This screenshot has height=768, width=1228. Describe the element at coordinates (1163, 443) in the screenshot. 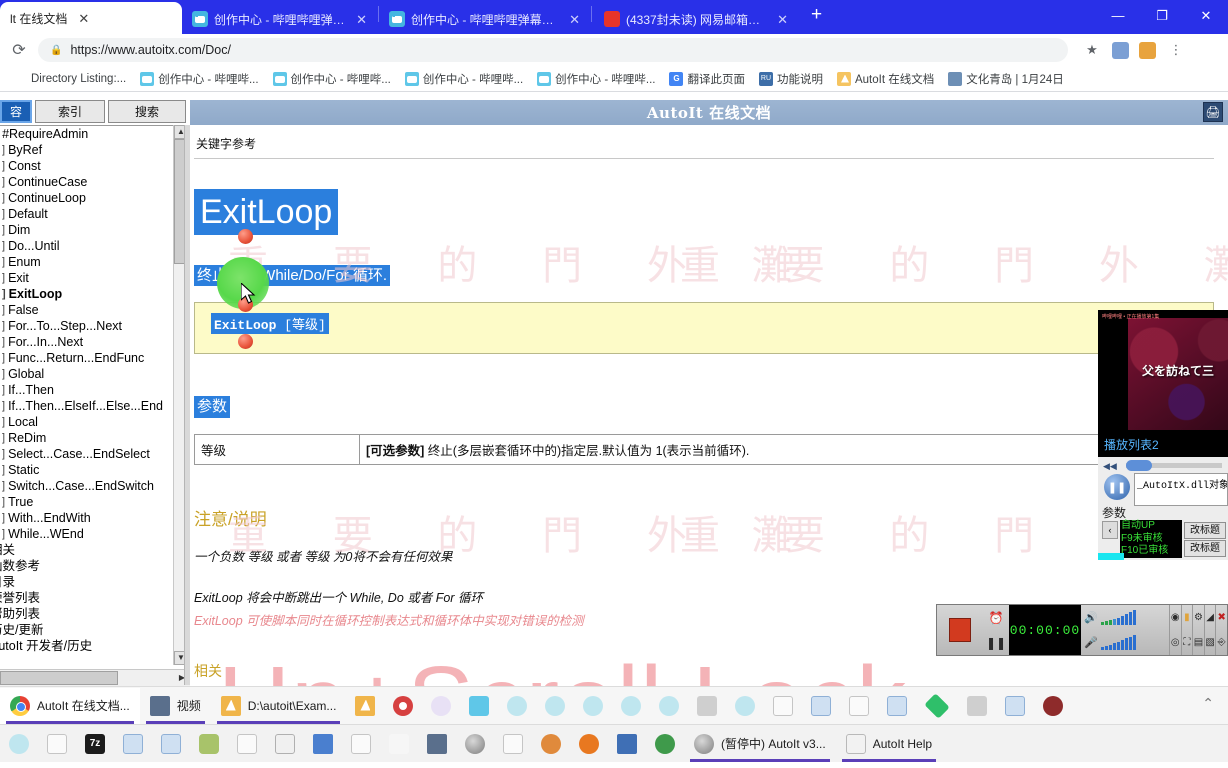

I see `playlist-label: 播放列表2` at that location.